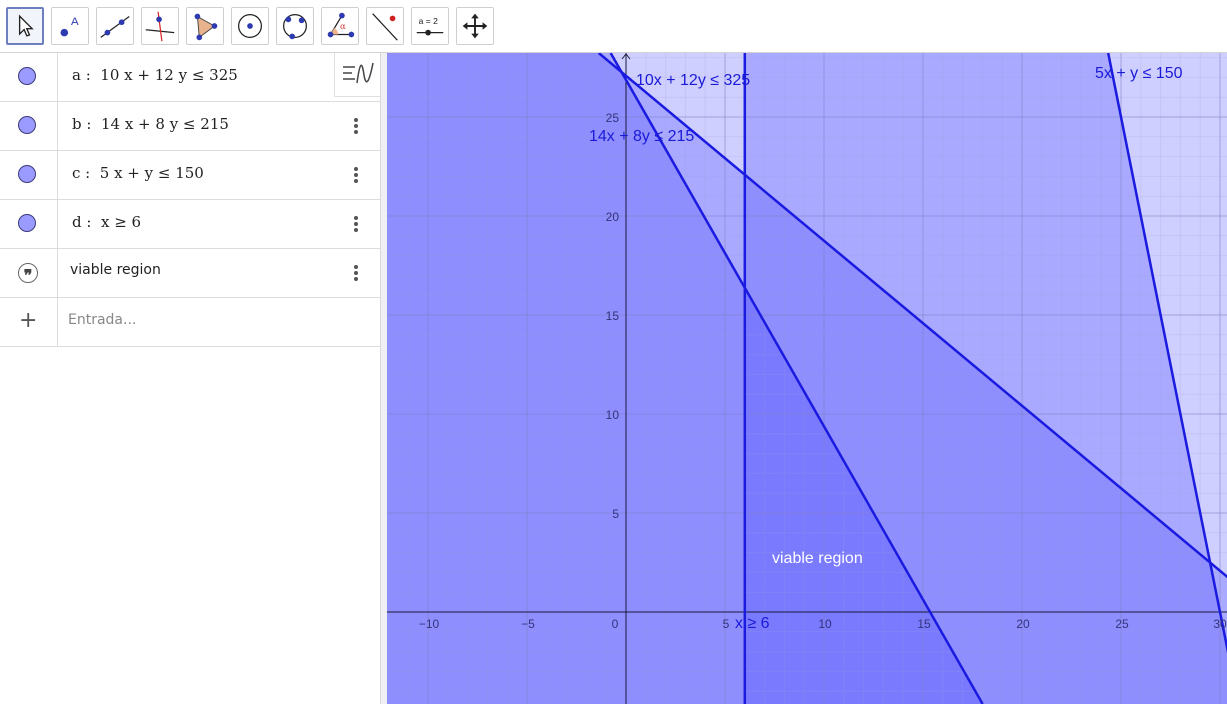 This screenshot has height=704, width=1227. Describe the element at coordinates (75, 22) in the screenshot. I see `svg-text: A` at that location.